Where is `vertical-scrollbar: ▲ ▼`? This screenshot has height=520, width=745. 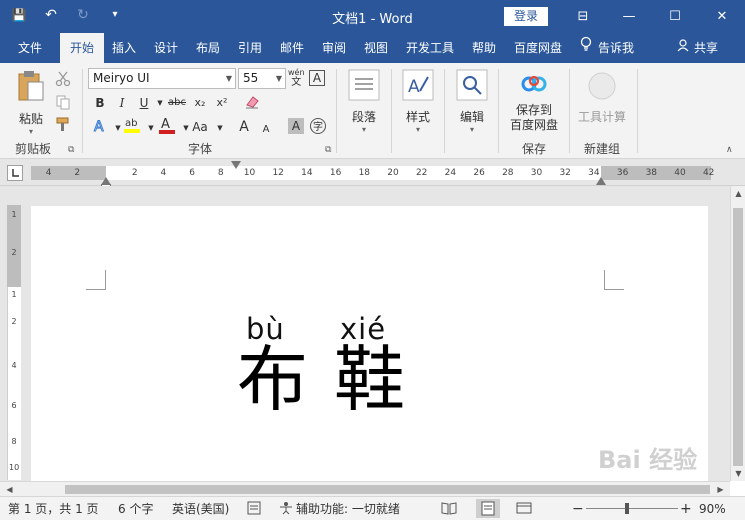
vertical-scrollbar: ▲ ▼ is located at coordinates (737, 333).